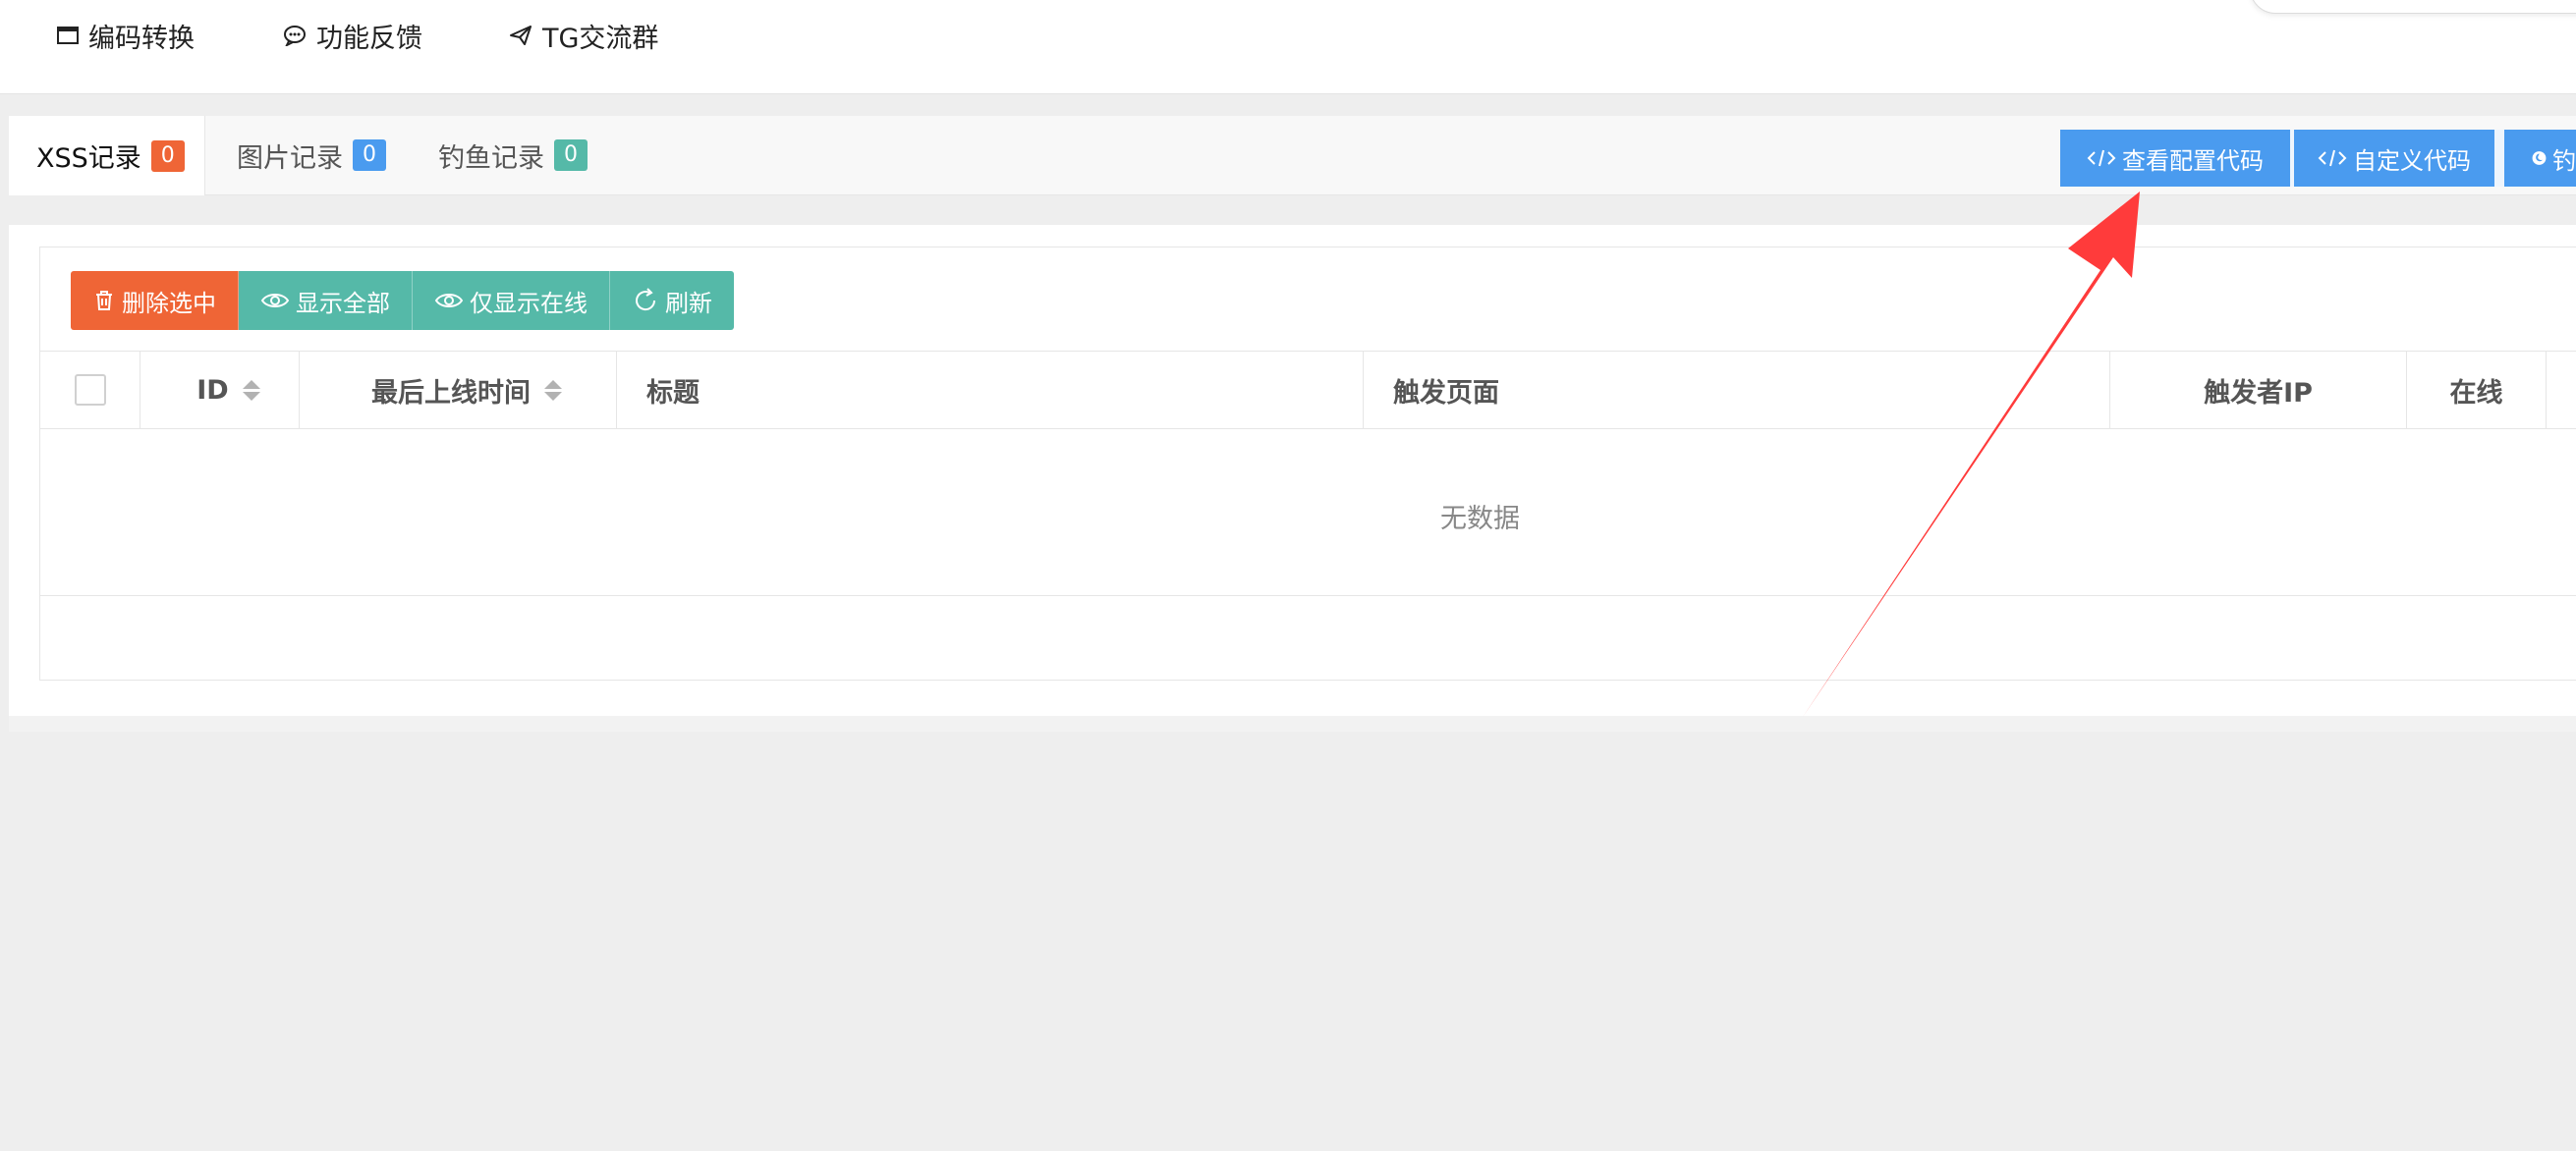 This screenshot has width=2576, height=1151. I want to click on panel-gap, so click(1292, 210).